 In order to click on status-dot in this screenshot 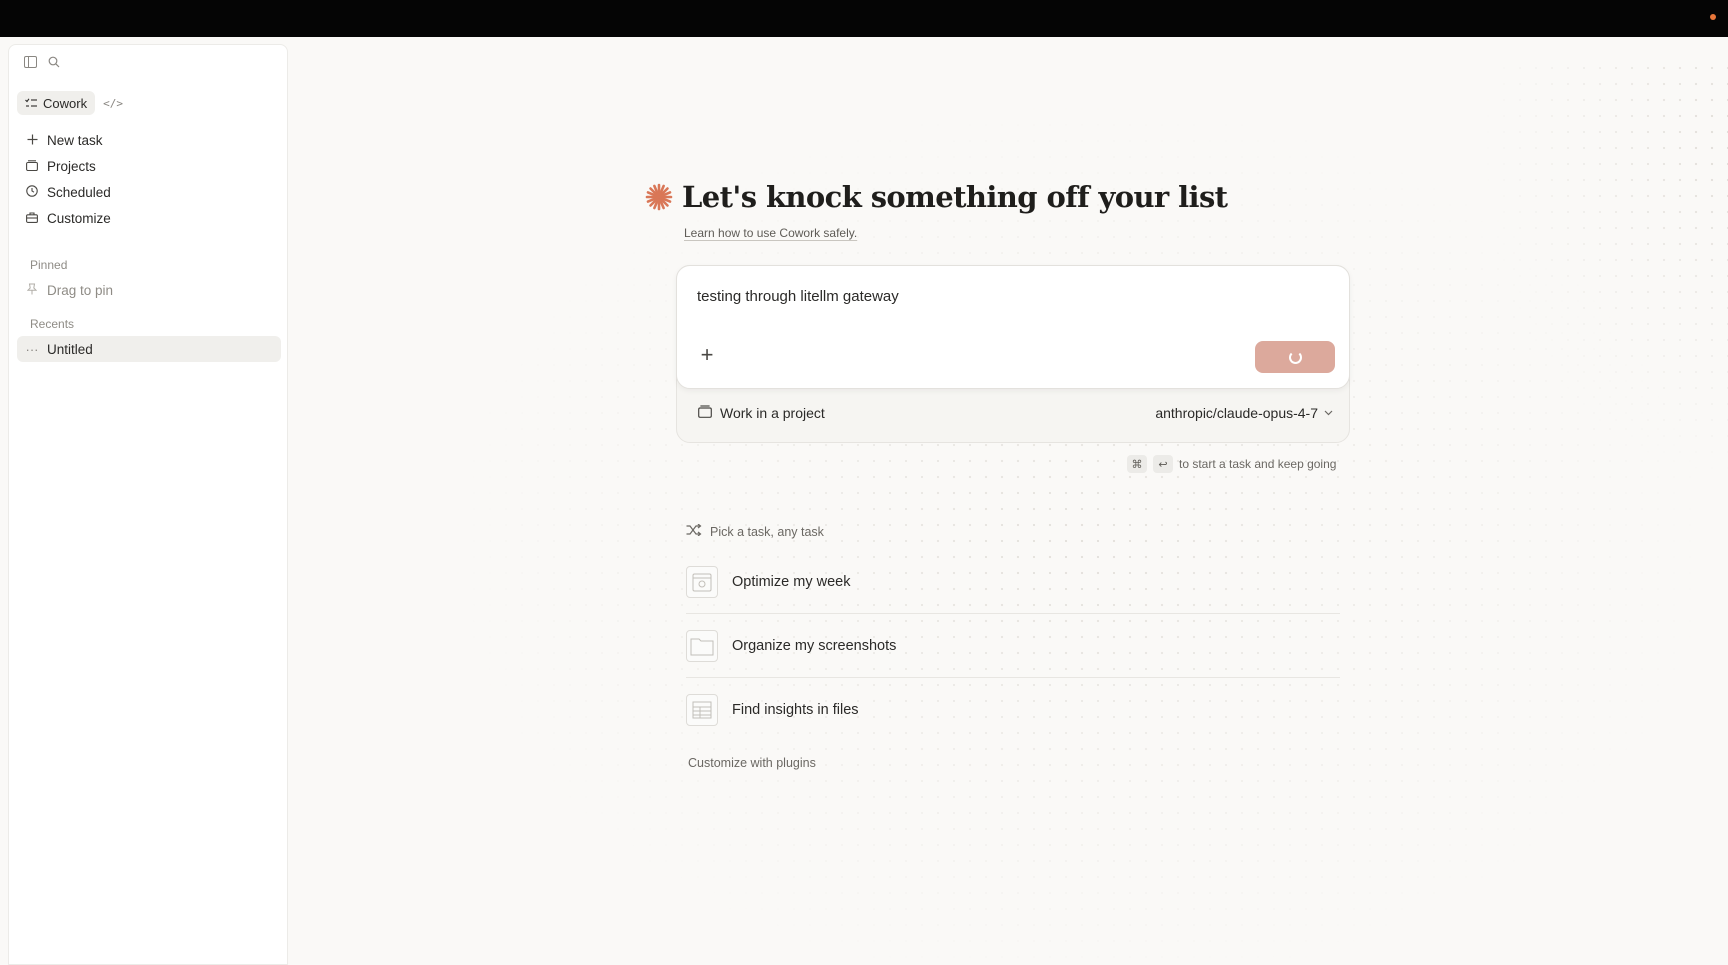, I will do `click(1713, 17)`.